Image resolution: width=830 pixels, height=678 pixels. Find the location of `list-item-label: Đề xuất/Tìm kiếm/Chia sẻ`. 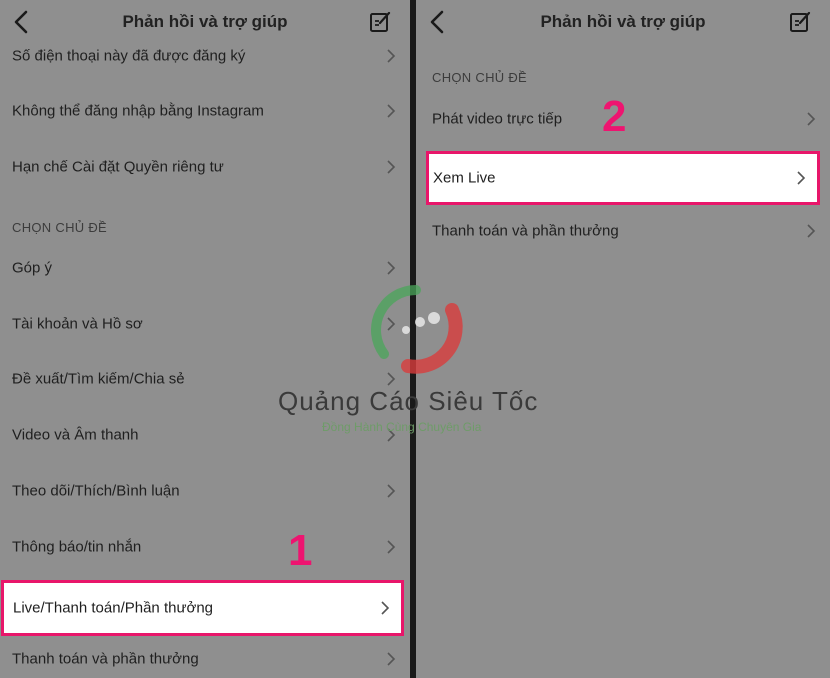

list-item-label: Đề xuất/Tìm kiếm/Chia sẻ is located at coordinates (98, 379).